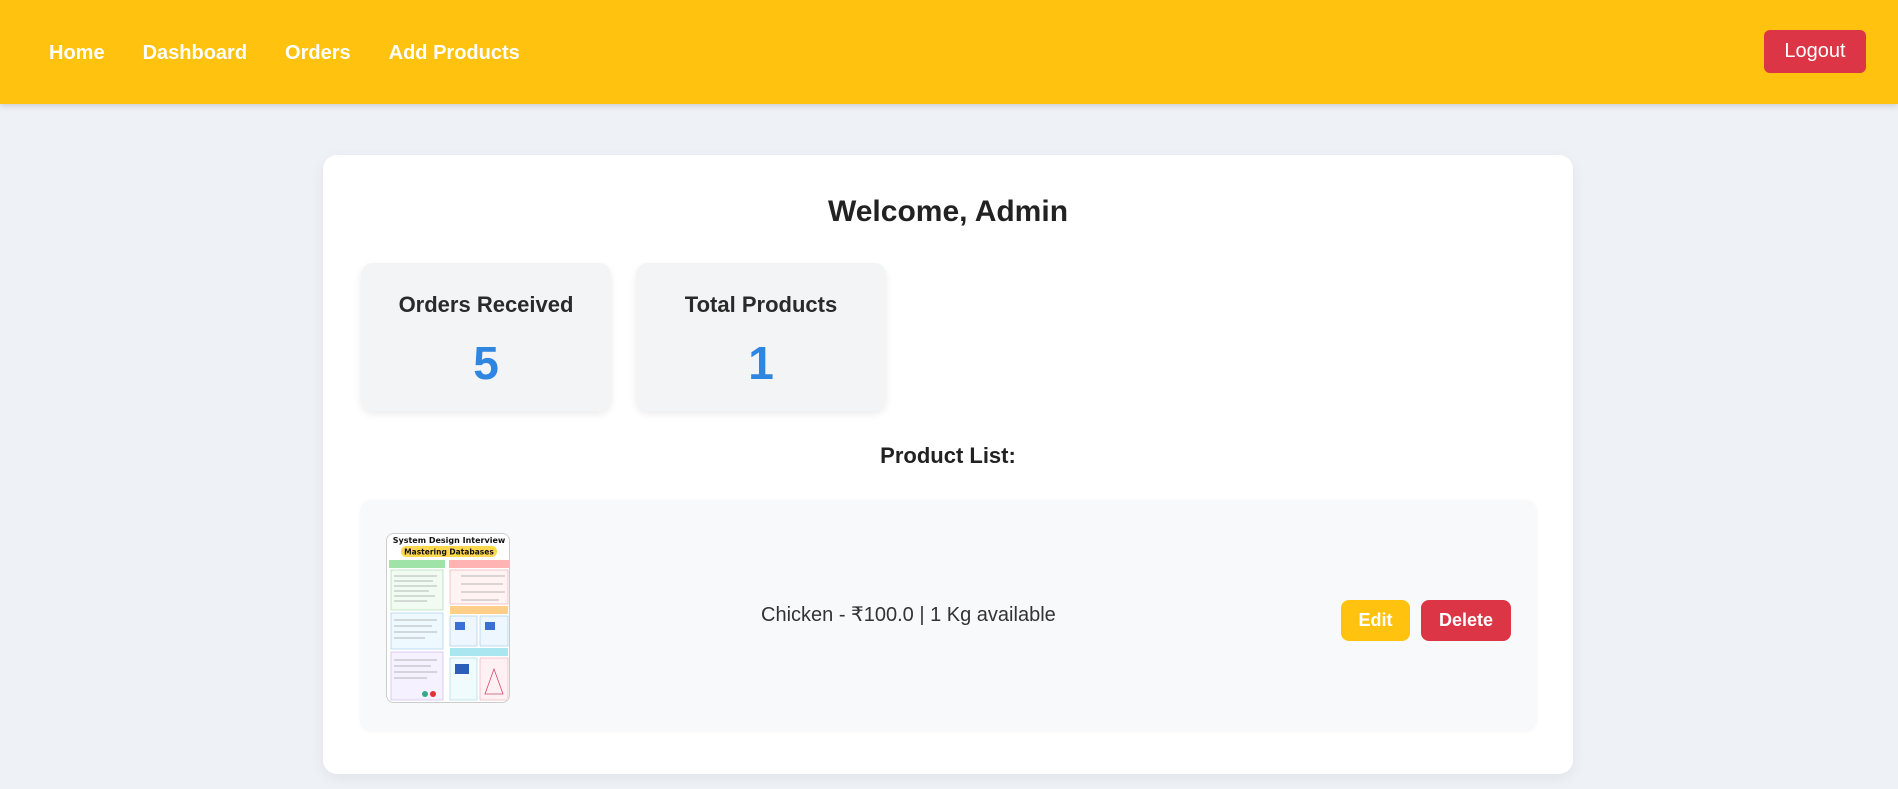 This screenshot has width=1898, height=789. Describe the element at coordinates (454, 53) in the screenshot. I see `nav-add-products-link: Add Products` at that location.